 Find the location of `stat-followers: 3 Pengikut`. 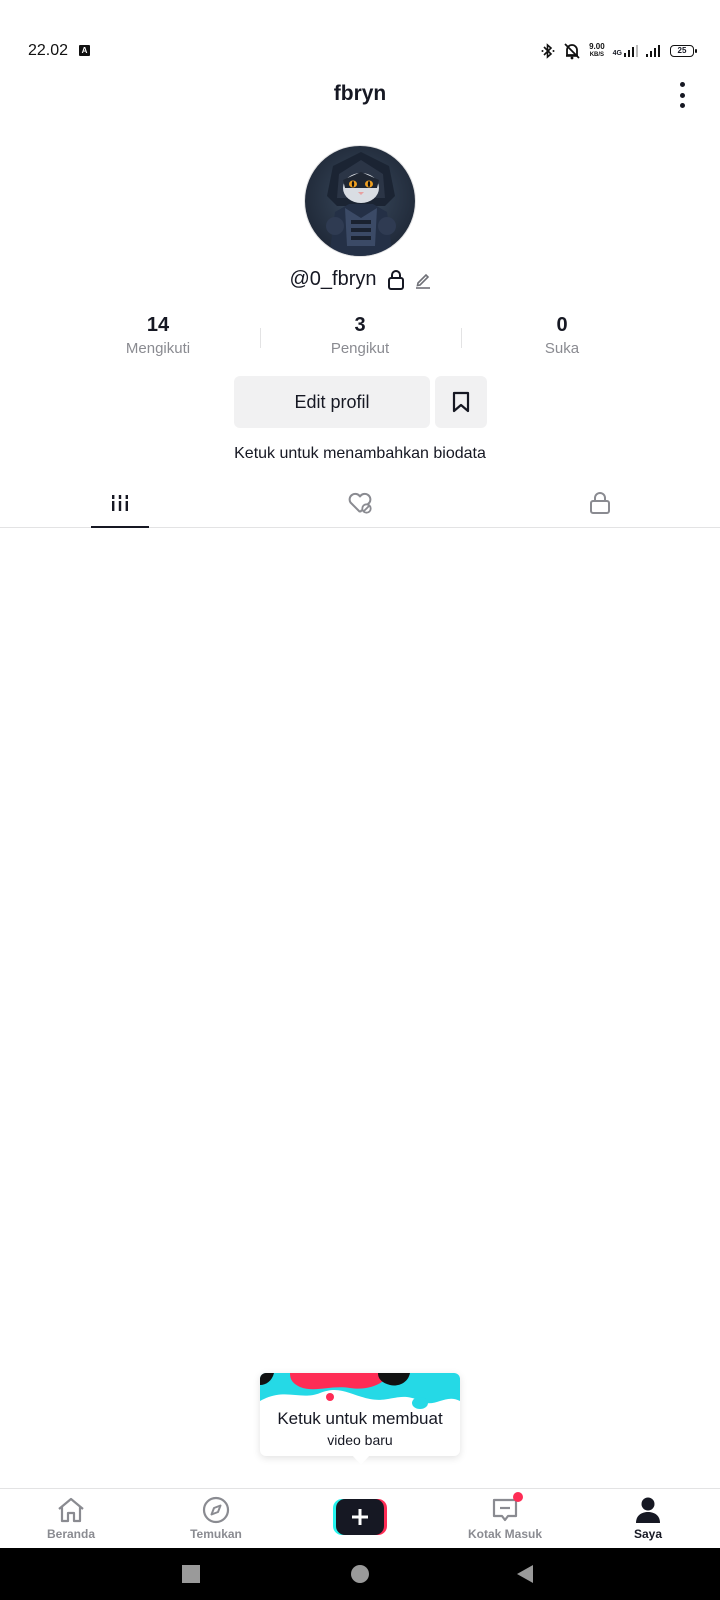

stat-followers: 3 Pengikut is located at coordinates (360, 335).